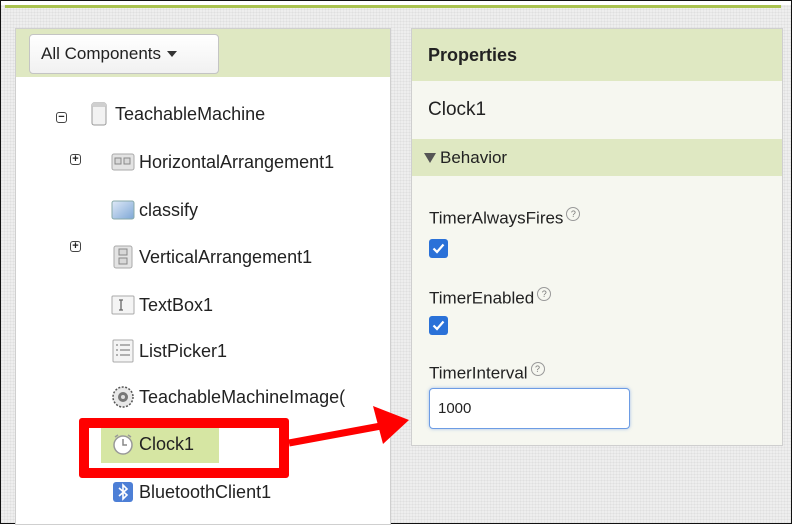  I want to click on tree-item-label: ListPicker1, so click(183, 350).